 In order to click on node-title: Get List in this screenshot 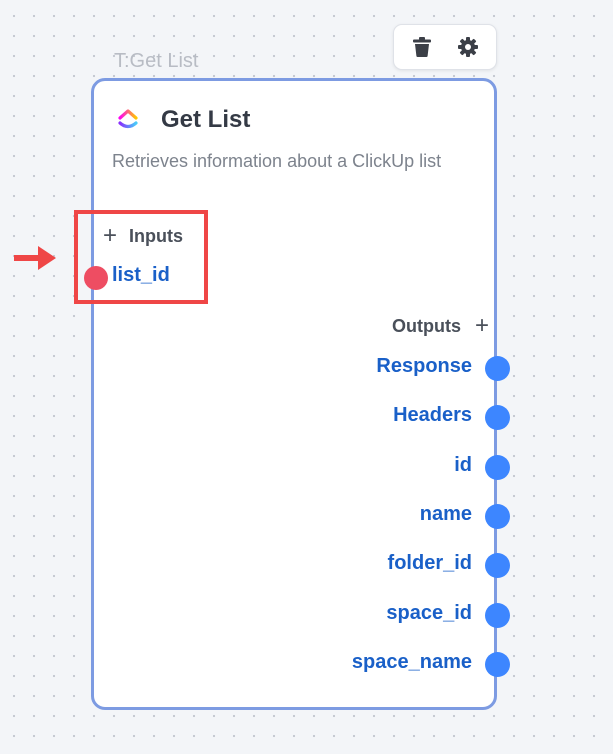, I will do `click(206, 119)`.